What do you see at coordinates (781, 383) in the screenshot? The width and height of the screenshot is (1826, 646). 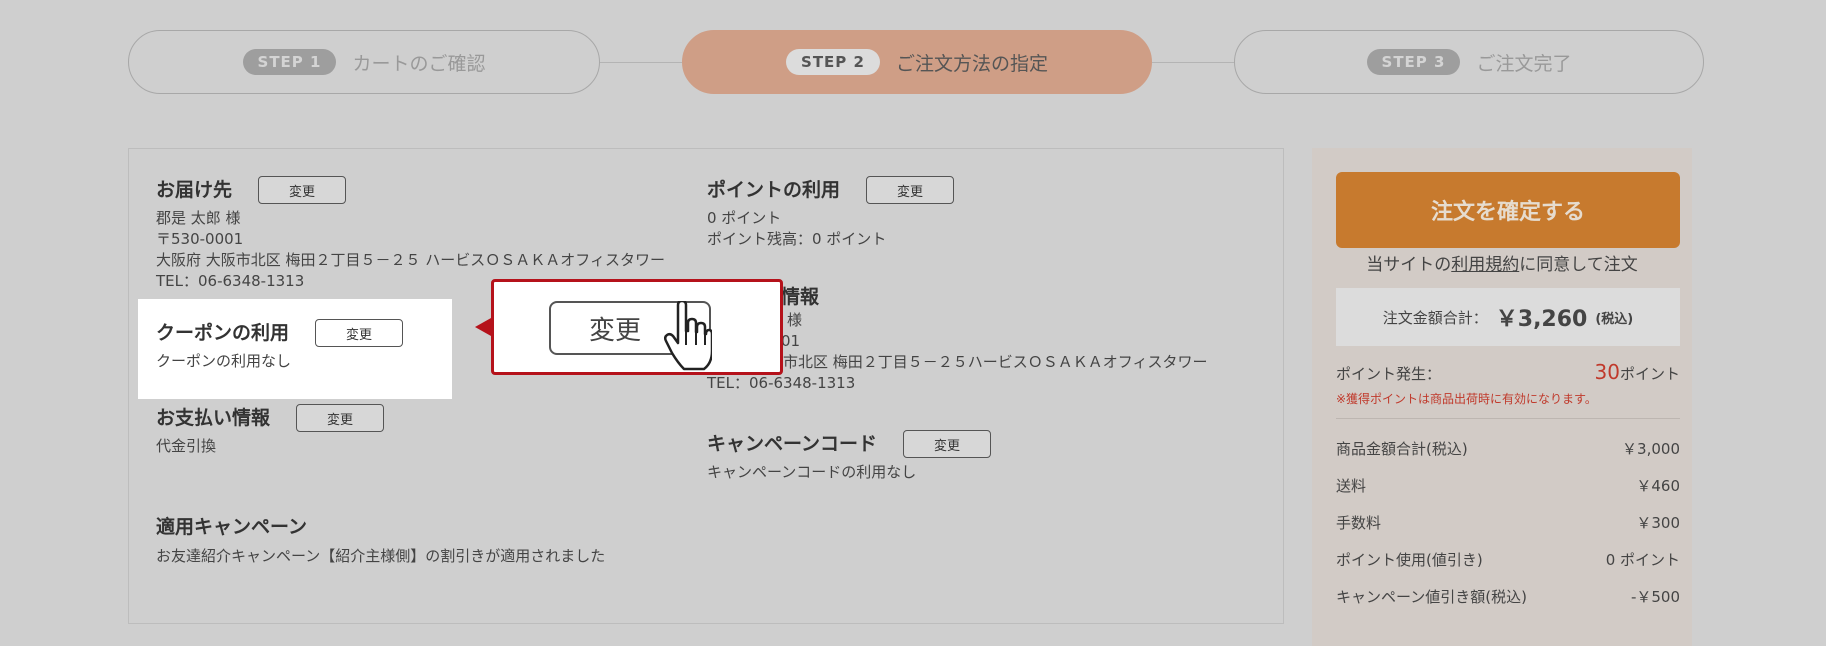 I see `orderer-tel: TEL：06-6348-1313` at bounding box center [781, 383].